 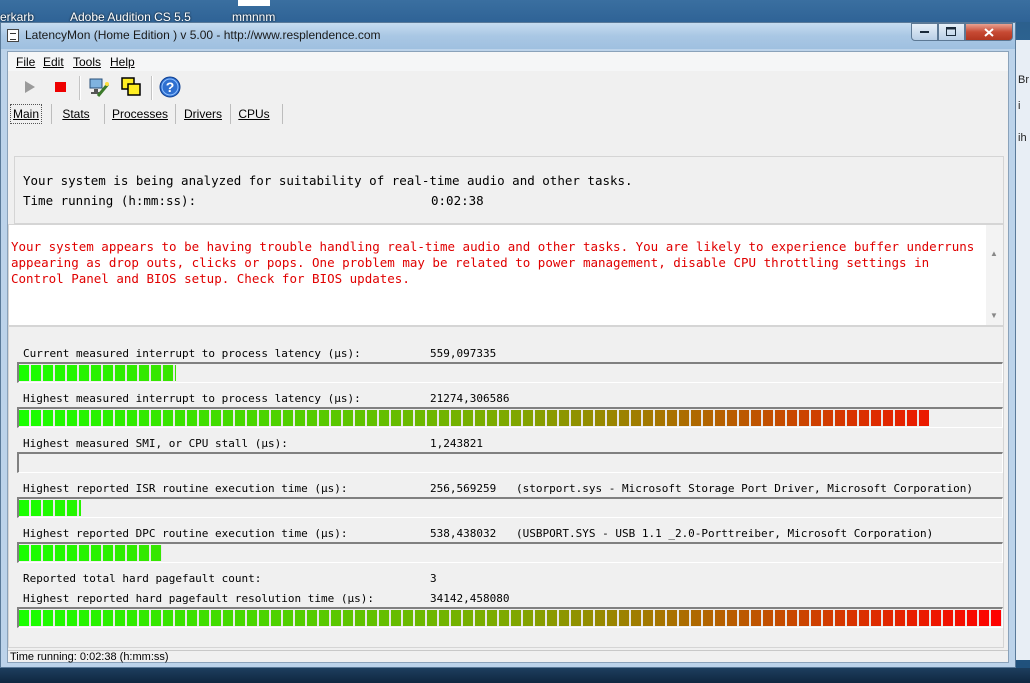 I want to click on tab-drivers: Drivers, so click(x=203, y=114).